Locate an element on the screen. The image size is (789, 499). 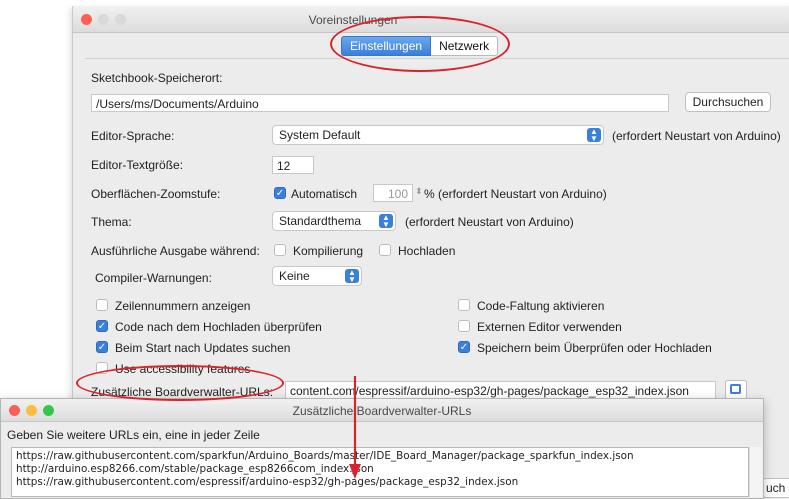
verbose-compile-checkbox is located at coordinates (280, 250).